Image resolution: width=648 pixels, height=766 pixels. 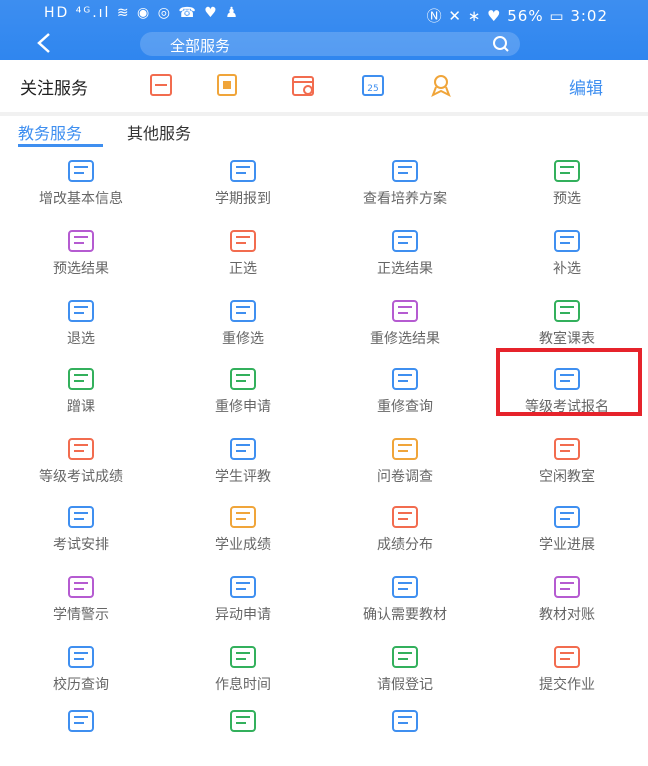 What do you see at coordinates (81, 171) in the screenshot?
I see `plus-icon` at bounding box center [81, 171].